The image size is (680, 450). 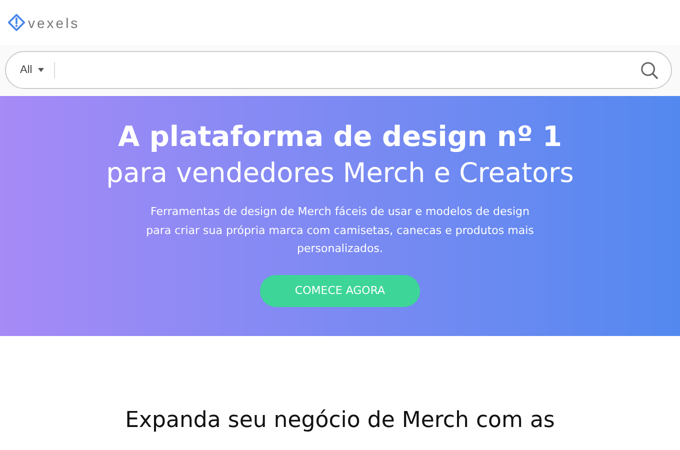 I want to click on logo-text: vexels, so click(x=54, y=22).